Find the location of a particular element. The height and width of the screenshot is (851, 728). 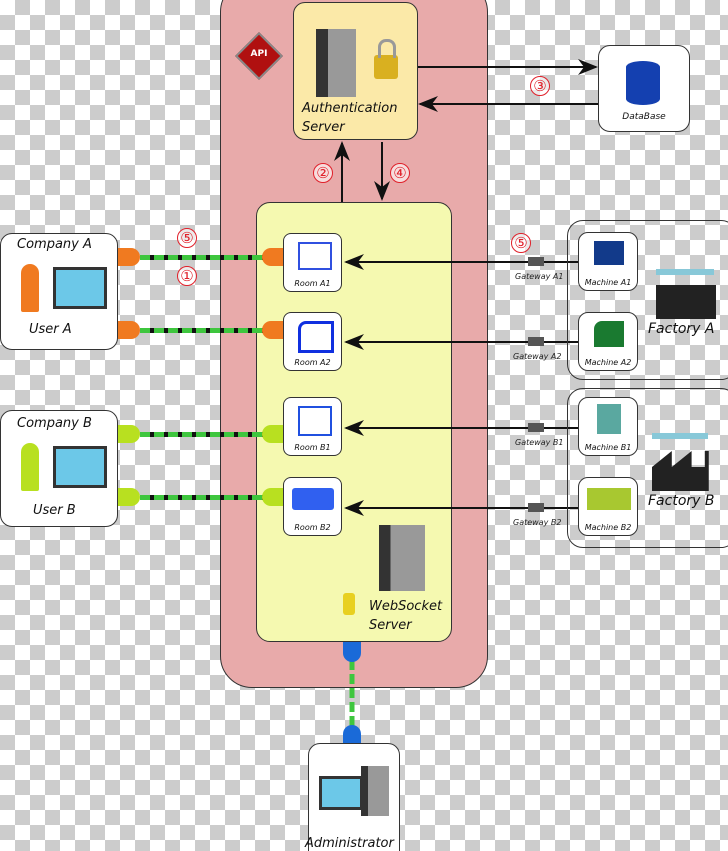

company-b-label: Company B is located at coordinates (54, 423).